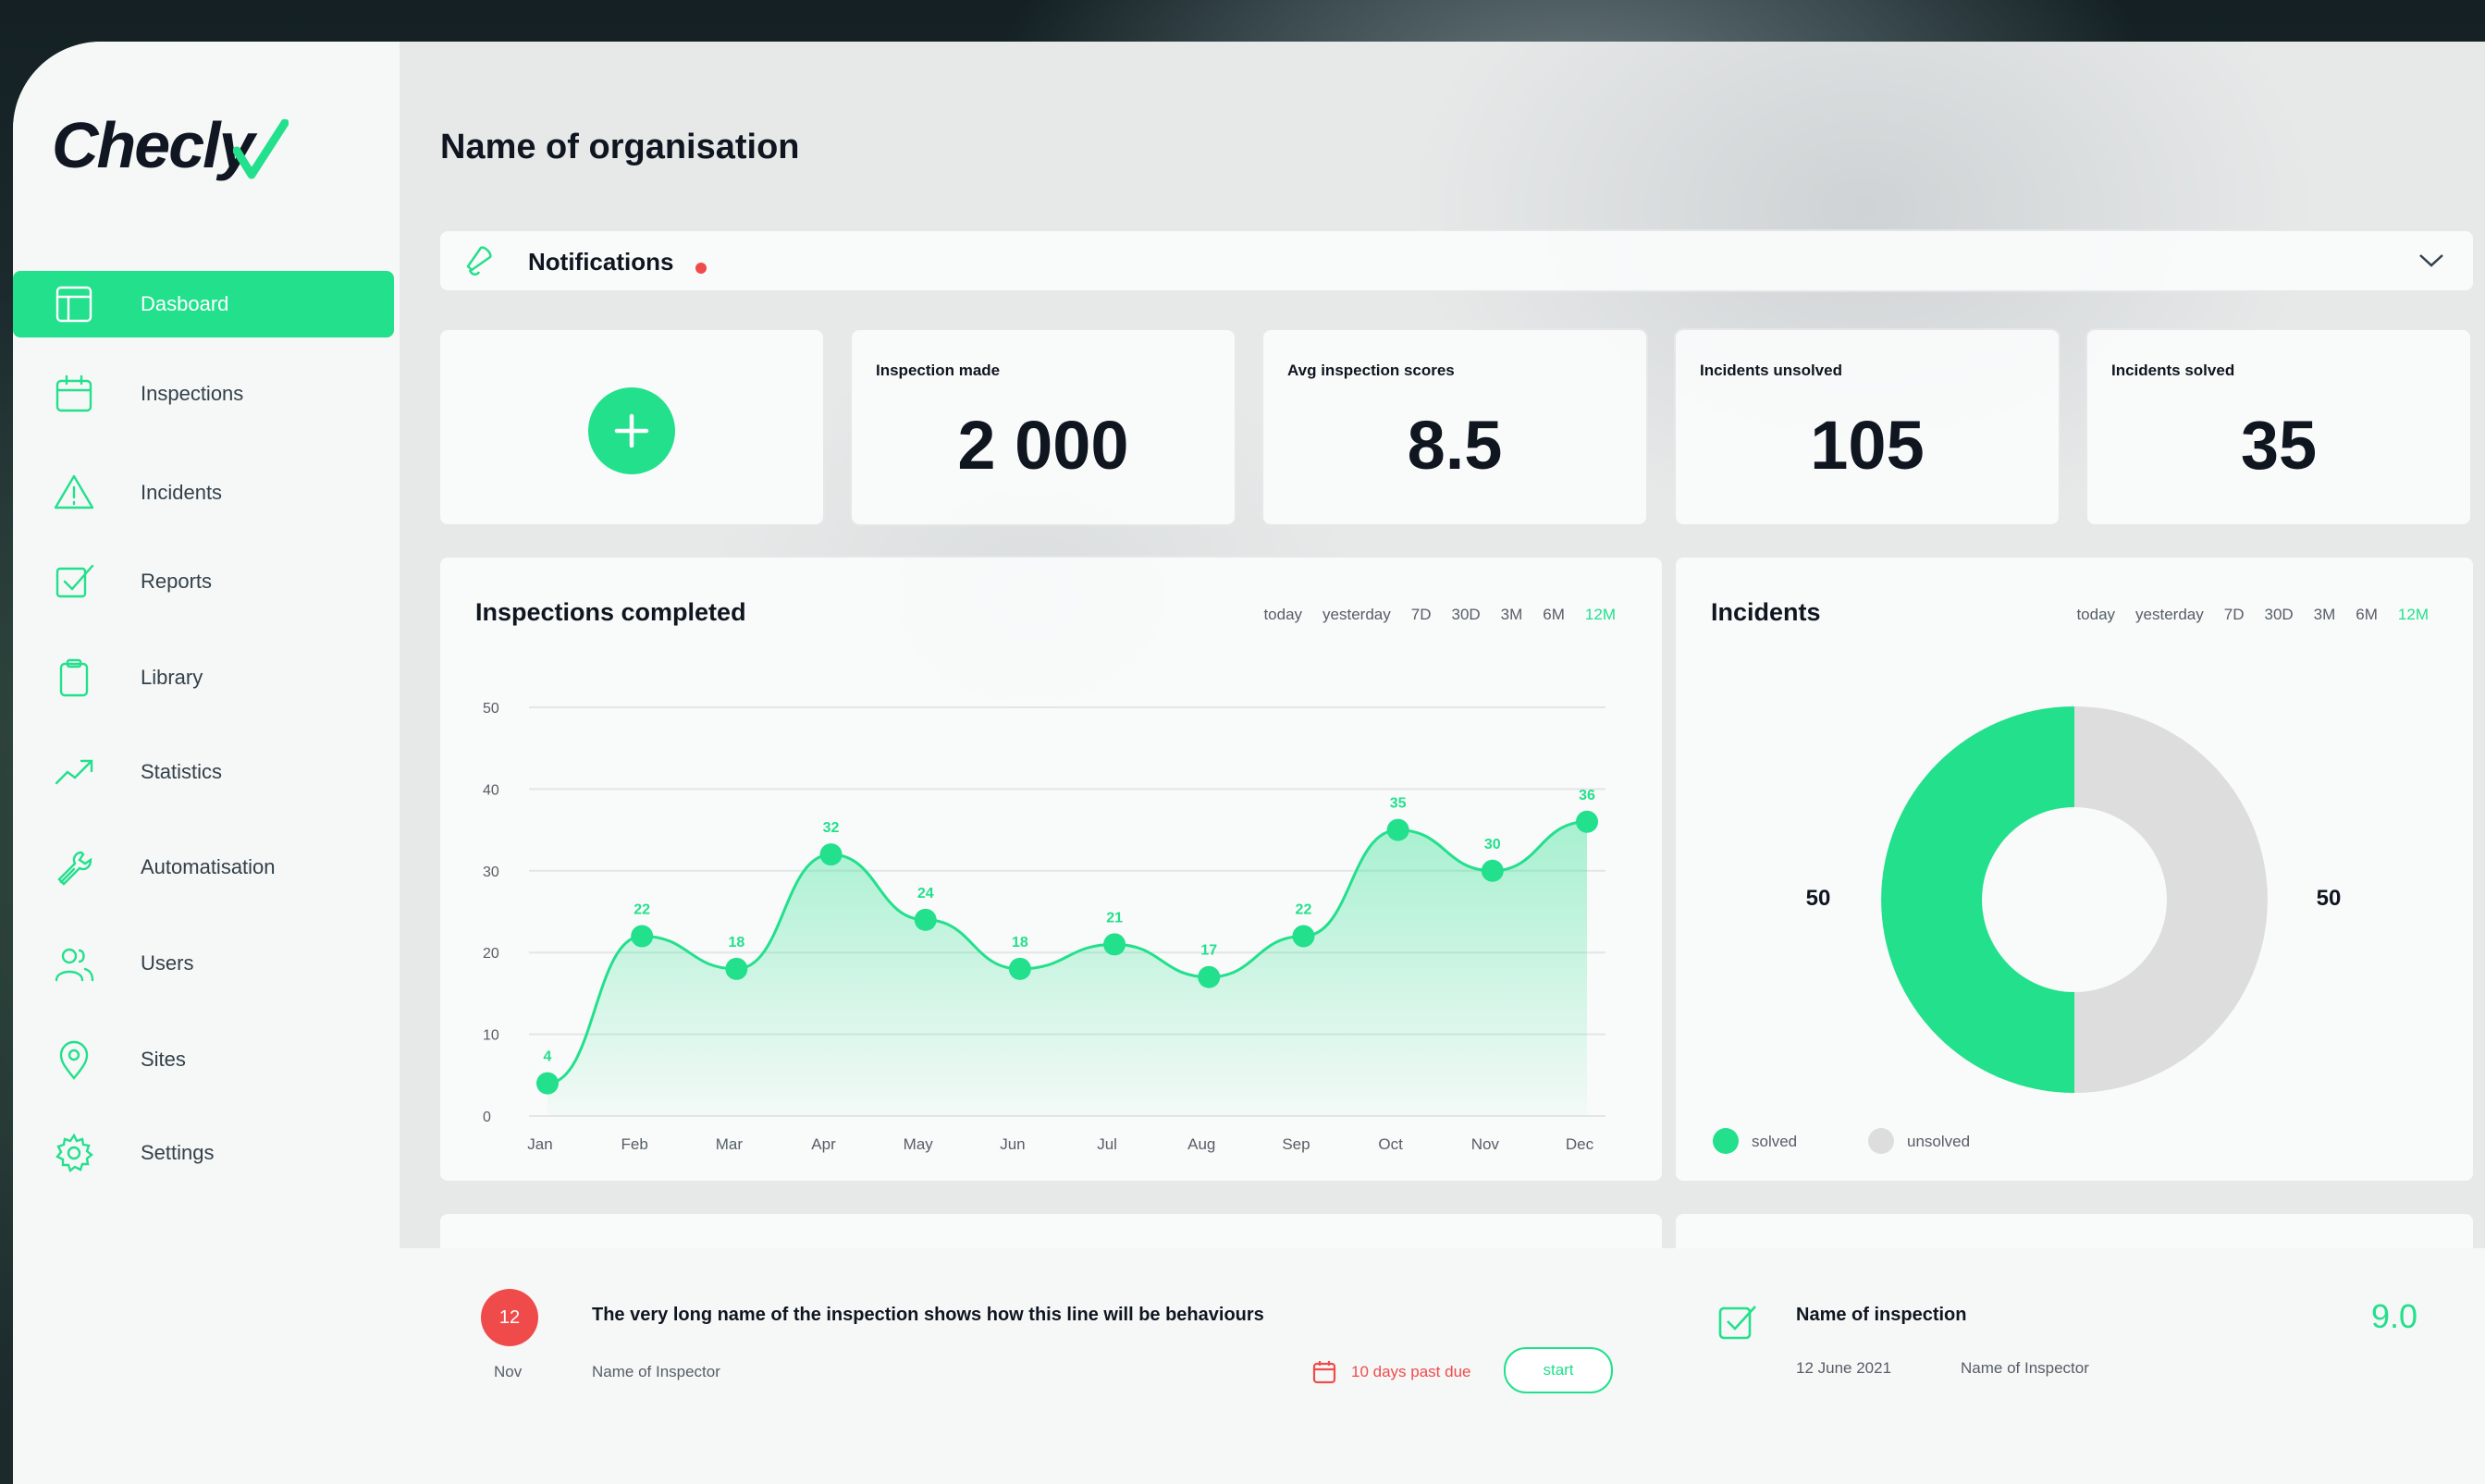 This screenshot has height=1484, width=2485. What do you see at coordinates (925, 893) in the screenshot?
I see `data-label: 24` at bounding box center [925, 893].